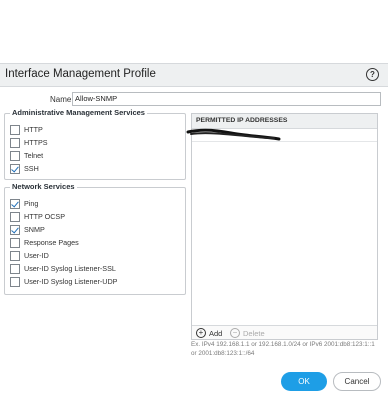 The height and width of the screenshot is (400, 388). I want to click on syslog-ssl-label: User-ID Syslog Listener-SSL, so click(70, 268).